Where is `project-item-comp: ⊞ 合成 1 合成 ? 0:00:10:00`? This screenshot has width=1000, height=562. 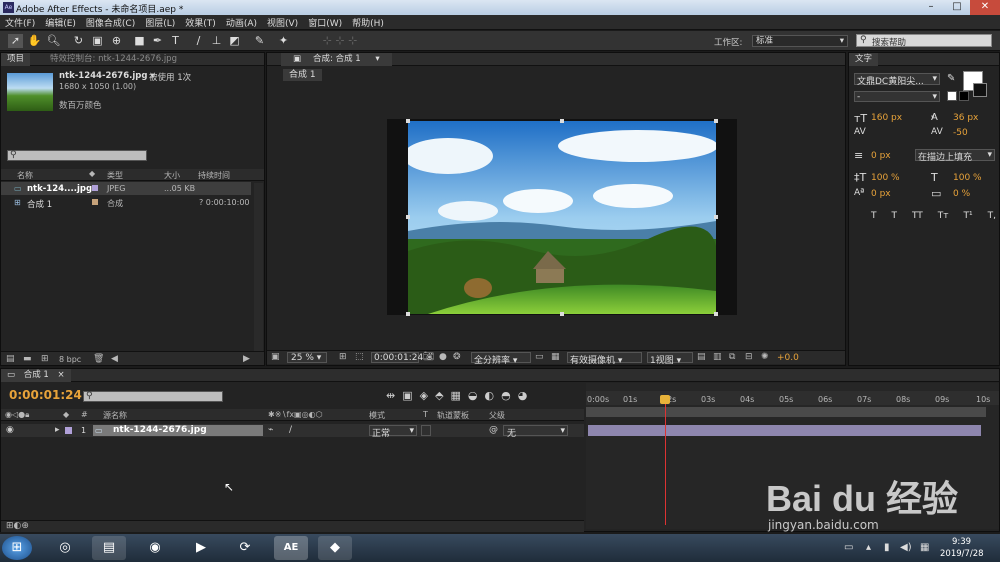 project-item-comp: ⊞ 合成 1 合成 ? 0:00:10:00 is located at coordinates (126, 203).